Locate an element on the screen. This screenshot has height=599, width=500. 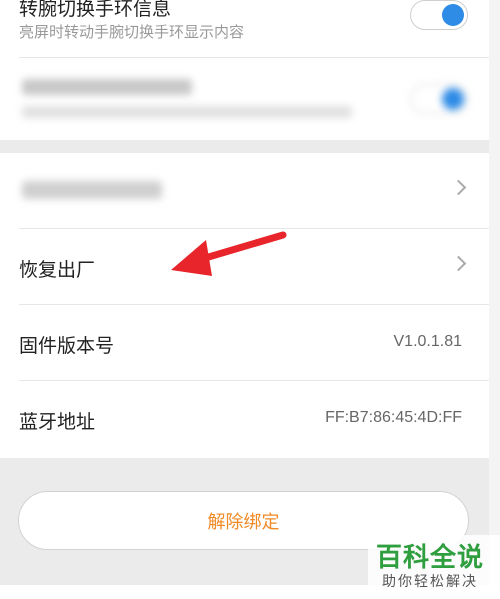
watermark: 百科全说 助你轻松解决 is located at coordinates (434, 567).